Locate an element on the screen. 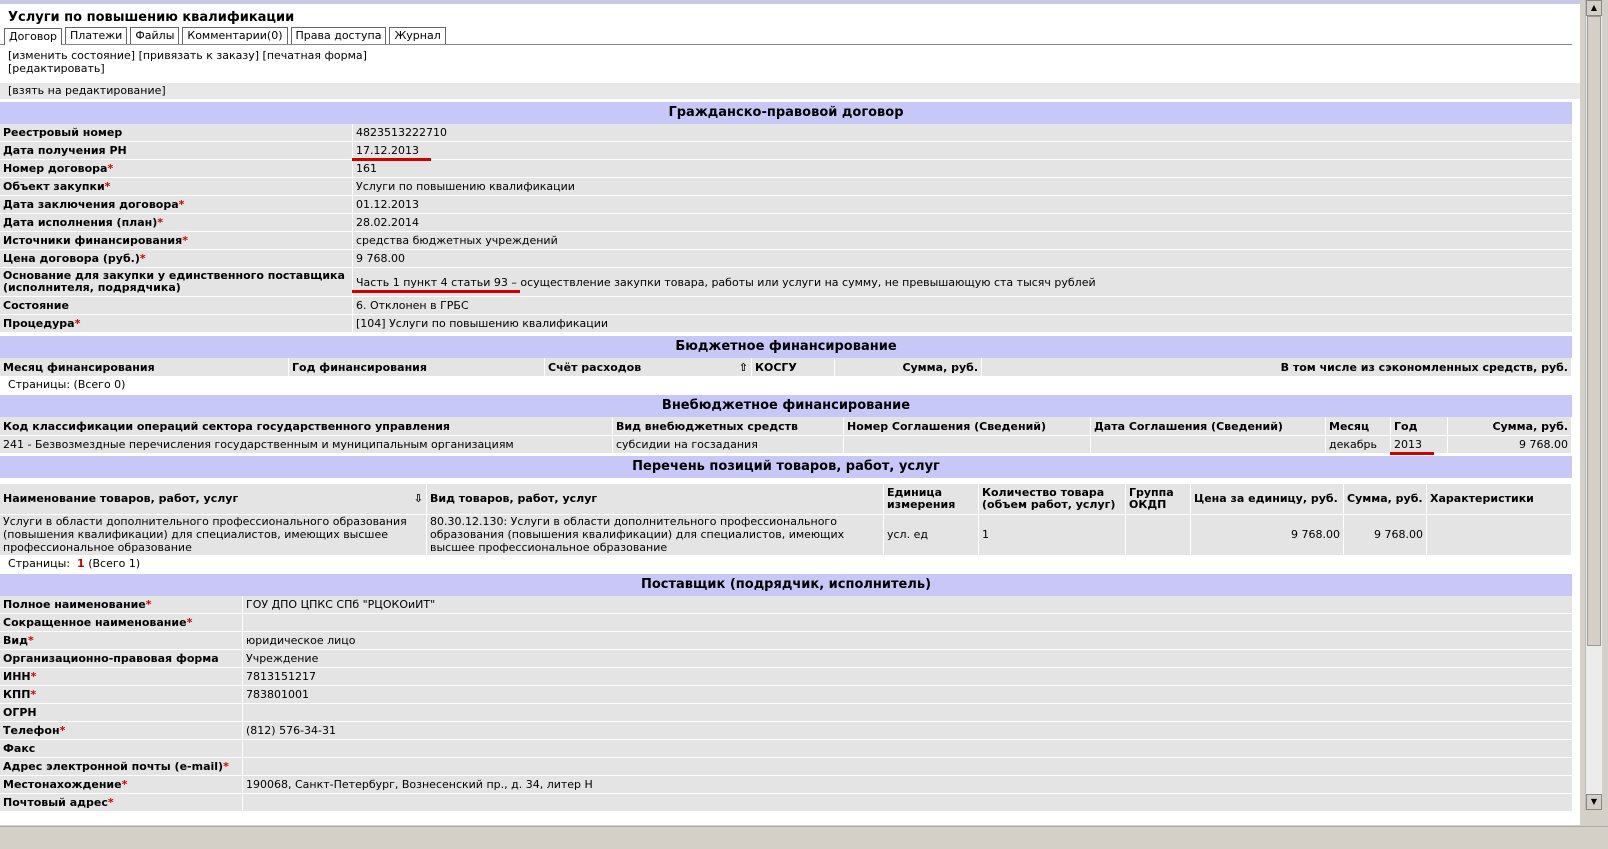 Image resolution: width=1608 pixels, height=849 pixels. column-header: Вид внебюджетных средств is located at coordinates (728, 426).